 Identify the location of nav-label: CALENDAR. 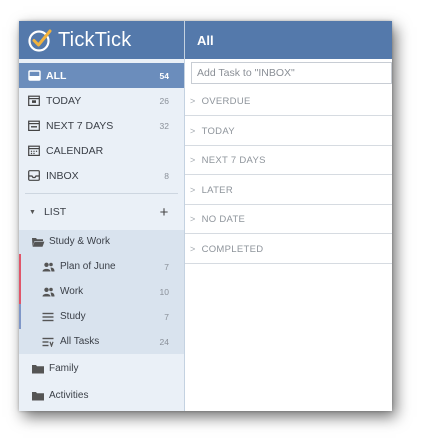
(75, 150).